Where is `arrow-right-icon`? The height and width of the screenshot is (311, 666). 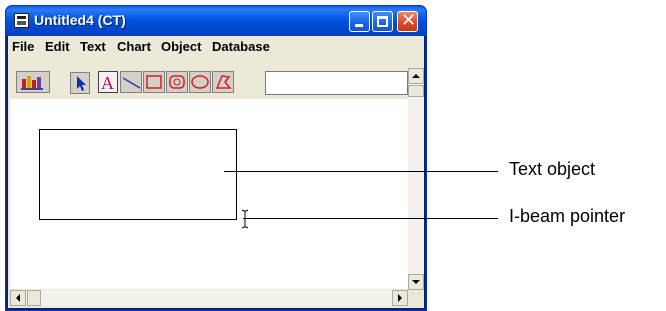 arrow-right-icon is located at coordinates (400, 298).